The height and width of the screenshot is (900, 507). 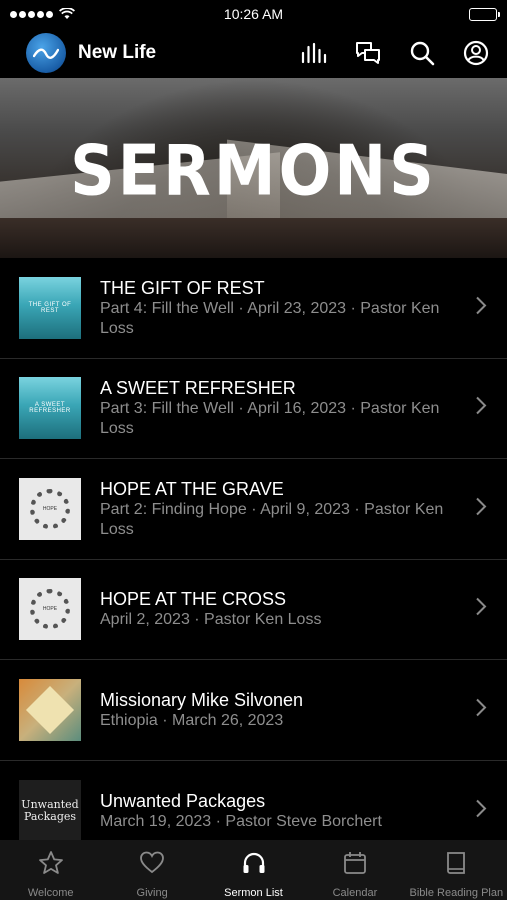 I want to click on tab-label: Sermon List, so click(x=253, y=893).